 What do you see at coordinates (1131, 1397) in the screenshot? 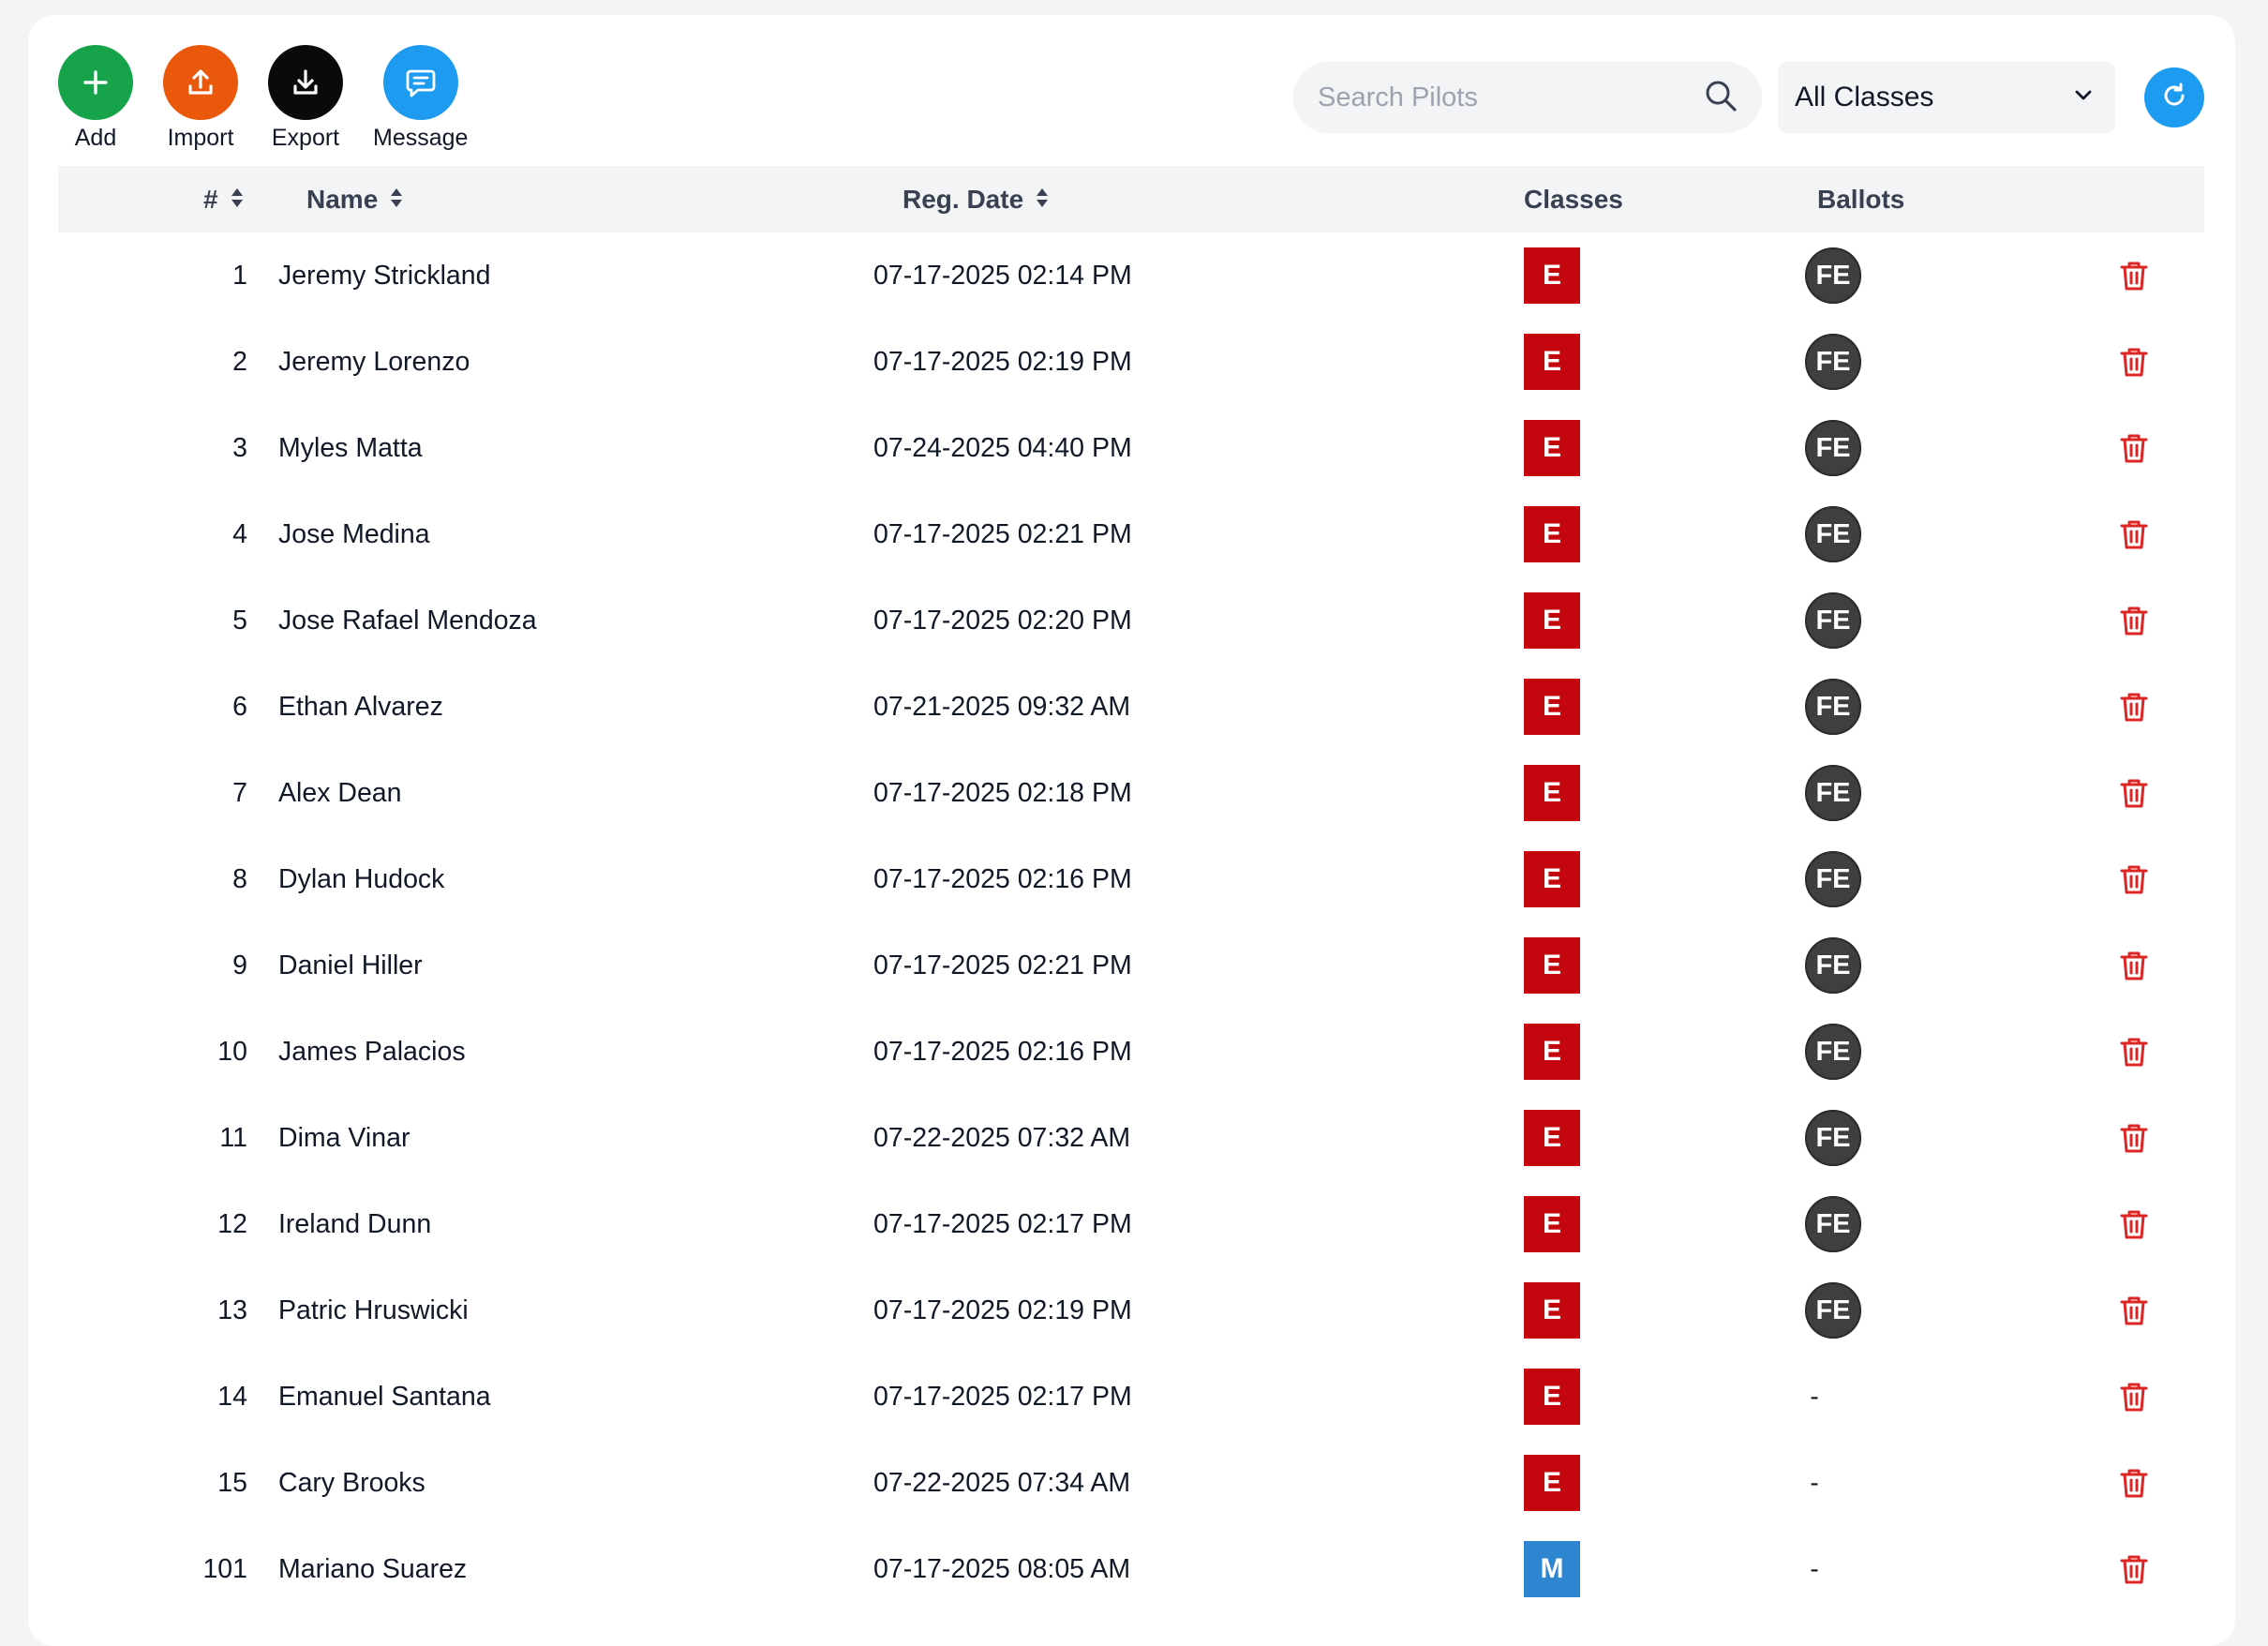
I see `table-row: 14 Emanuel Santana 07-17-2025 02:17 PM E -` at bounding box center [1131, 1397].